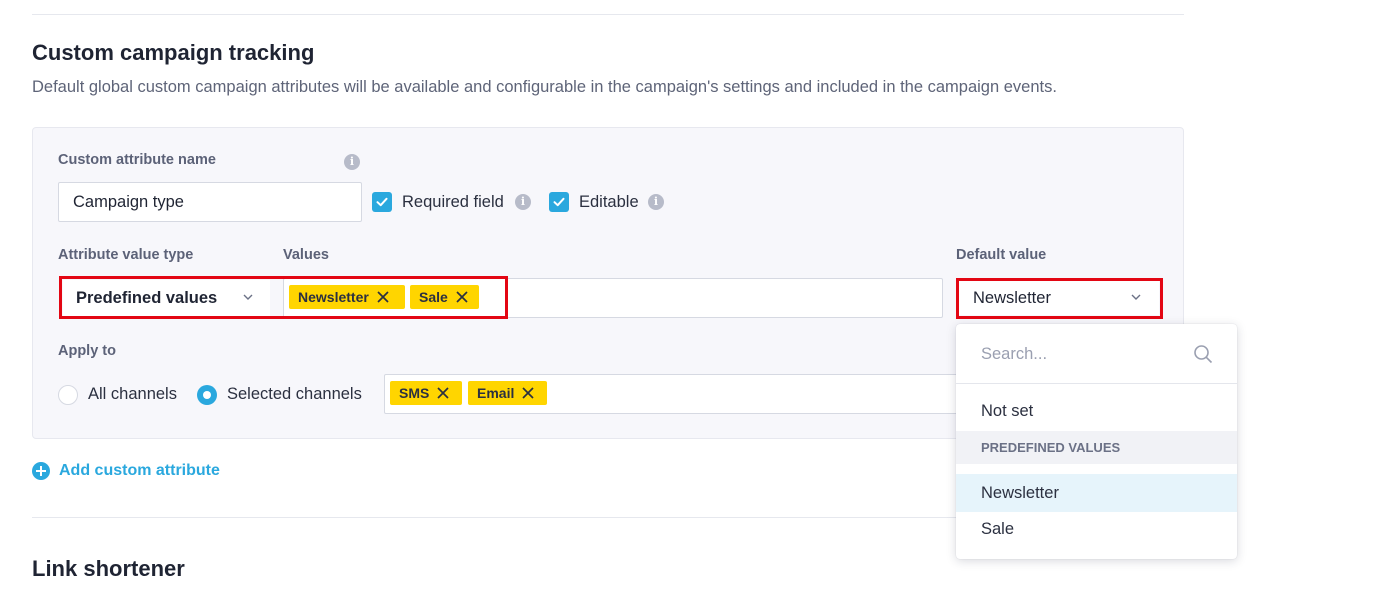  I want to click on attribute-name-label: Custom attribute name, so click(137, 160).